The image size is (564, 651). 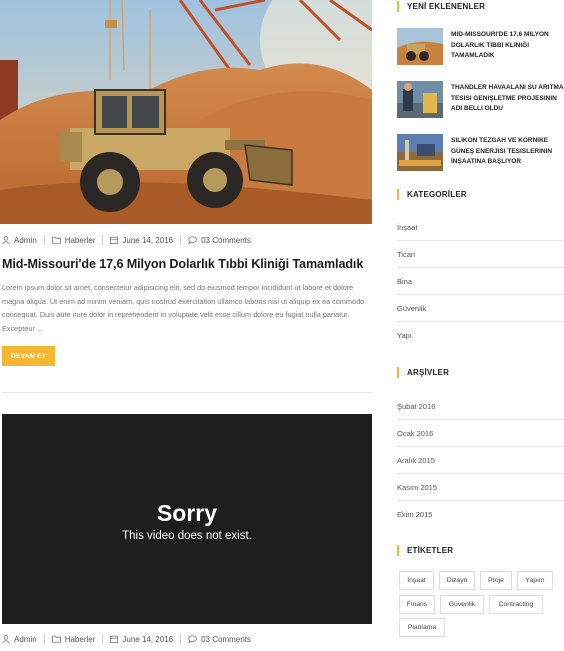 What do you see at coordinates (496, 580) in the screenshot?
I see `tag-link: Proje` at bounding box center [496, 580].